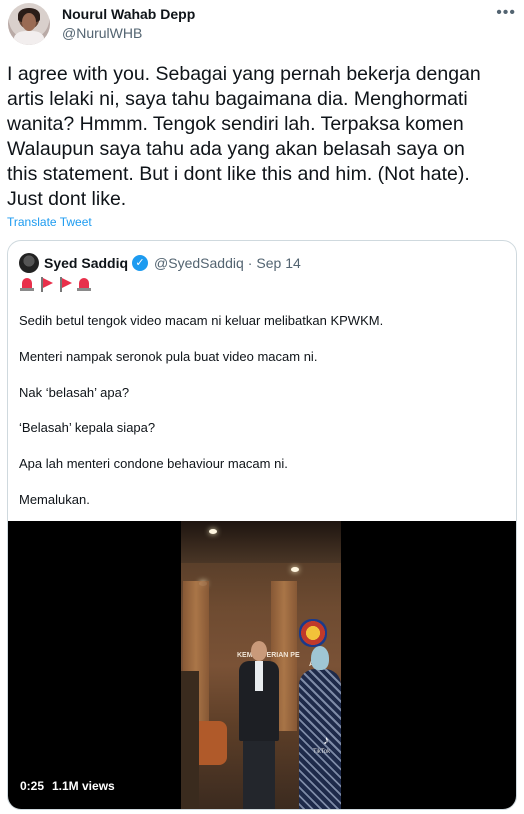 This screenshot has height=814, width=524. Describe the element at coordinates (326, 740) in the screenshot. I see `tiktok-logo-icon: ♪` at that location.